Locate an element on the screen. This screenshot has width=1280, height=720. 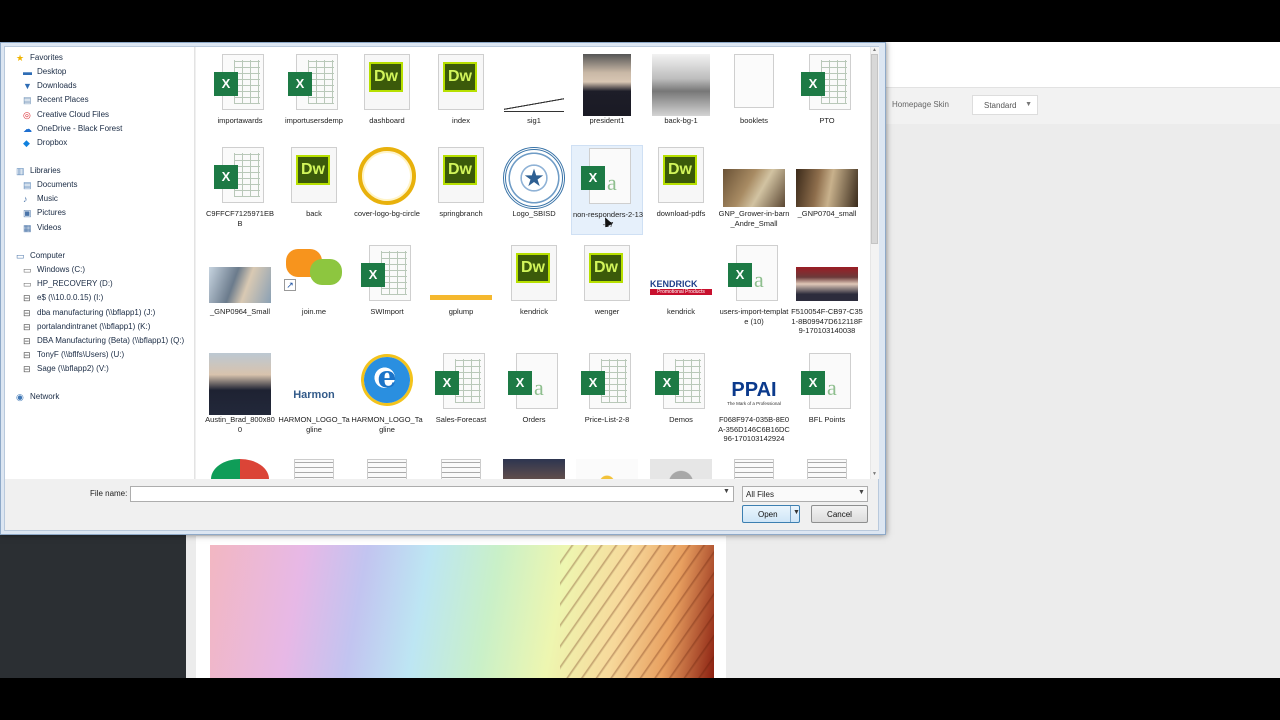
nav-item-lib-1: ♪ Music is located at coordinates (106, 200).